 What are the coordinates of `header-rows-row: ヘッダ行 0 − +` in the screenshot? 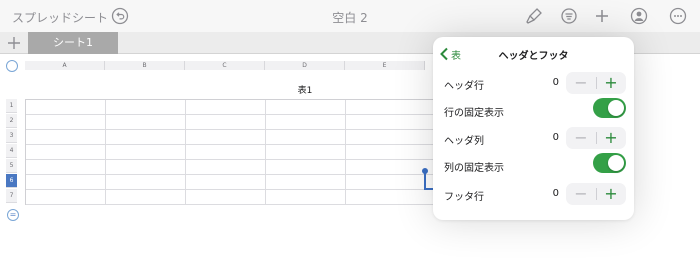 It's located at (533, 83).